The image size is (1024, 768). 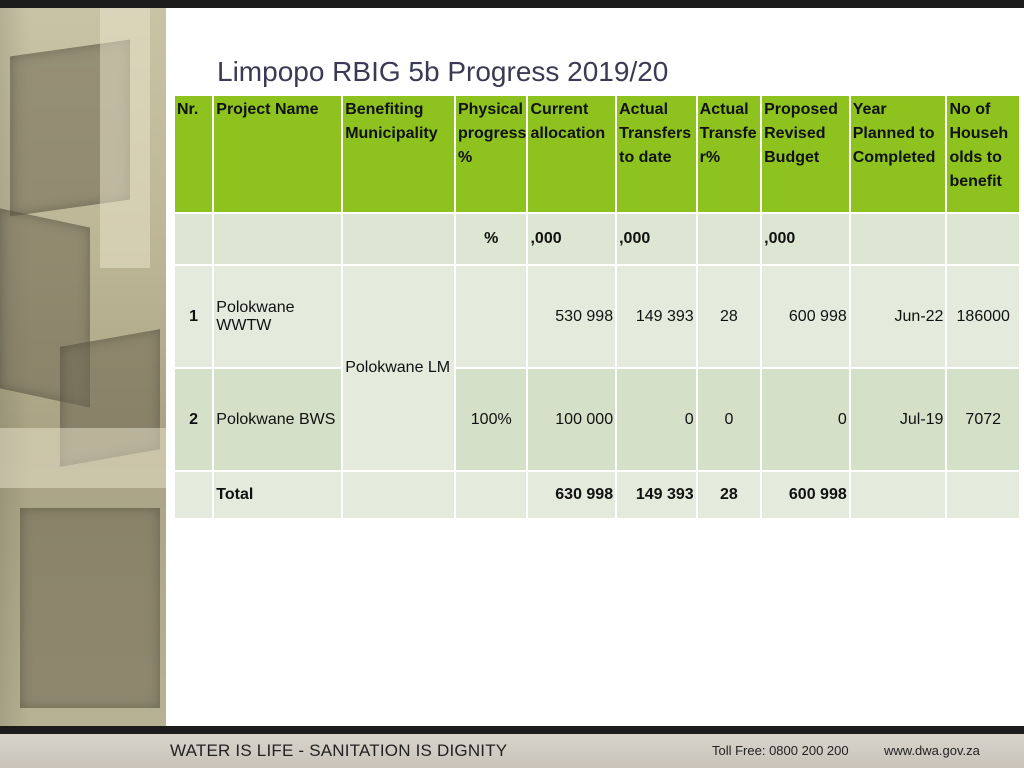 I want to click on col-header-actual-transfers: Actual Transfers to date, so click(x=656, y=154).